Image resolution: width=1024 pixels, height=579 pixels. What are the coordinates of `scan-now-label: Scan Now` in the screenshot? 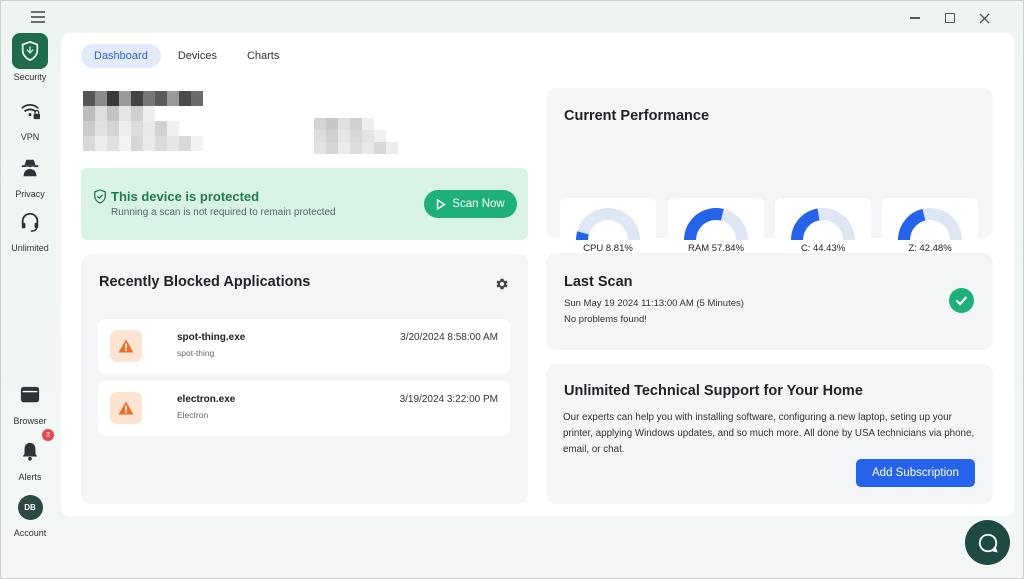 It's located at (478, 204).